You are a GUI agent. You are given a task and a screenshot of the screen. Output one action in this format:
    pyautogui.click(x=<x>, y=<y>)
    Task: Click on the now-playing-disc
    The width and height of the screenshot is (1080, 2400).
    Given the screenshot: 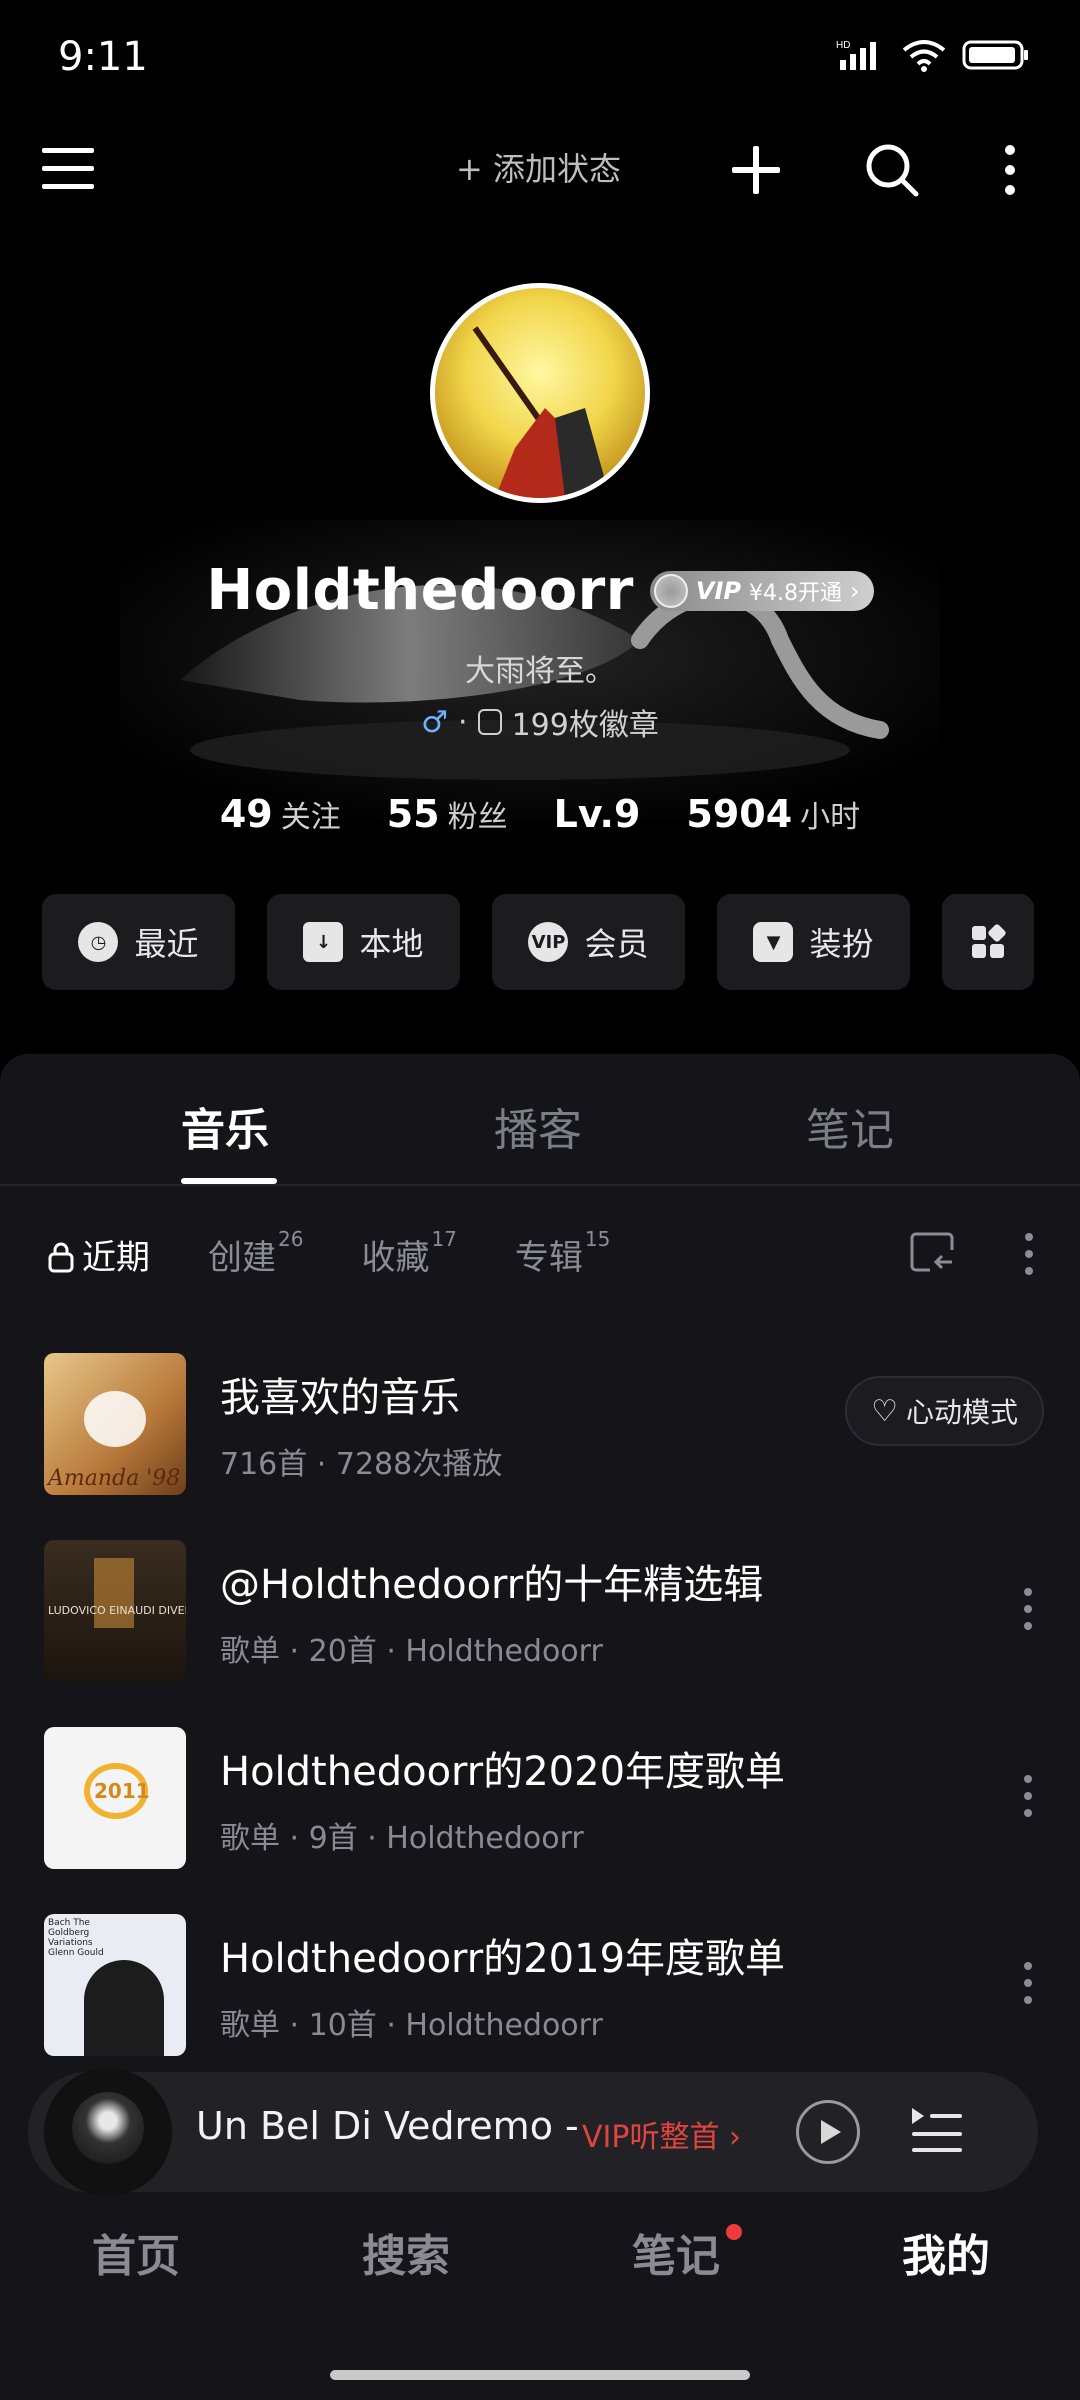 What is the action you would take?
    pyautogui.click(x=108, y=2132)
    